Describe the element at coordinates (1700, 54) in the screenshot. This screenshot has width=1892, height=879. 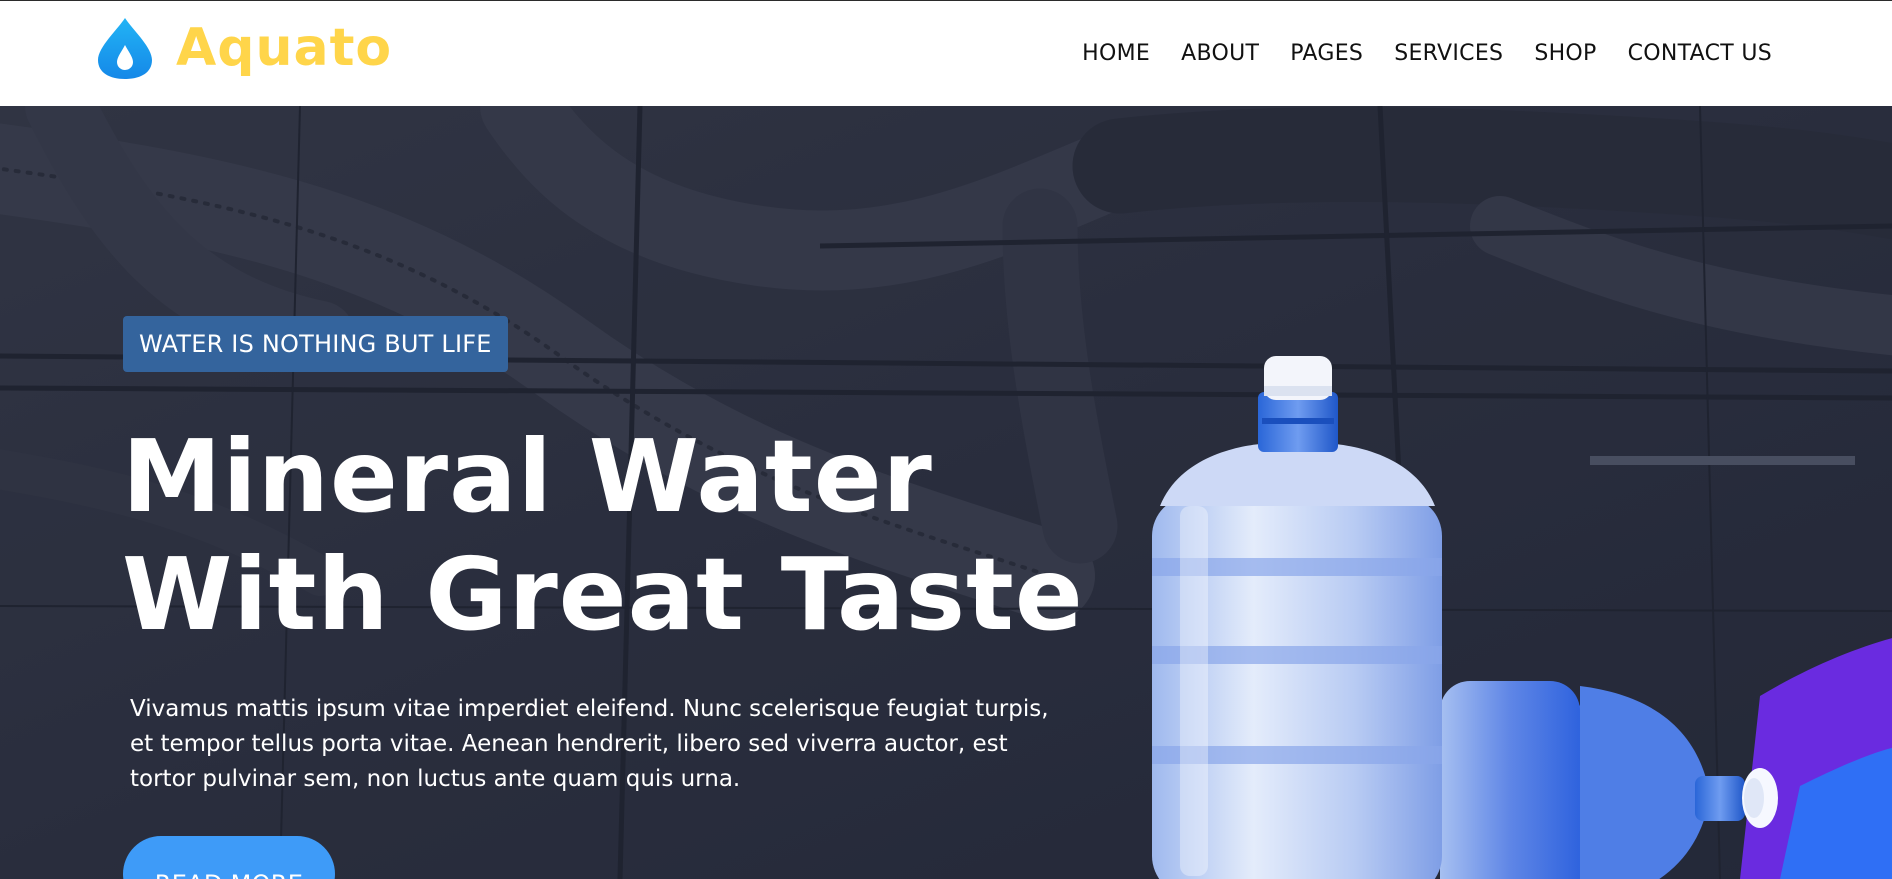
I see `nav-item-contact-us: CONTACT US` at that location.